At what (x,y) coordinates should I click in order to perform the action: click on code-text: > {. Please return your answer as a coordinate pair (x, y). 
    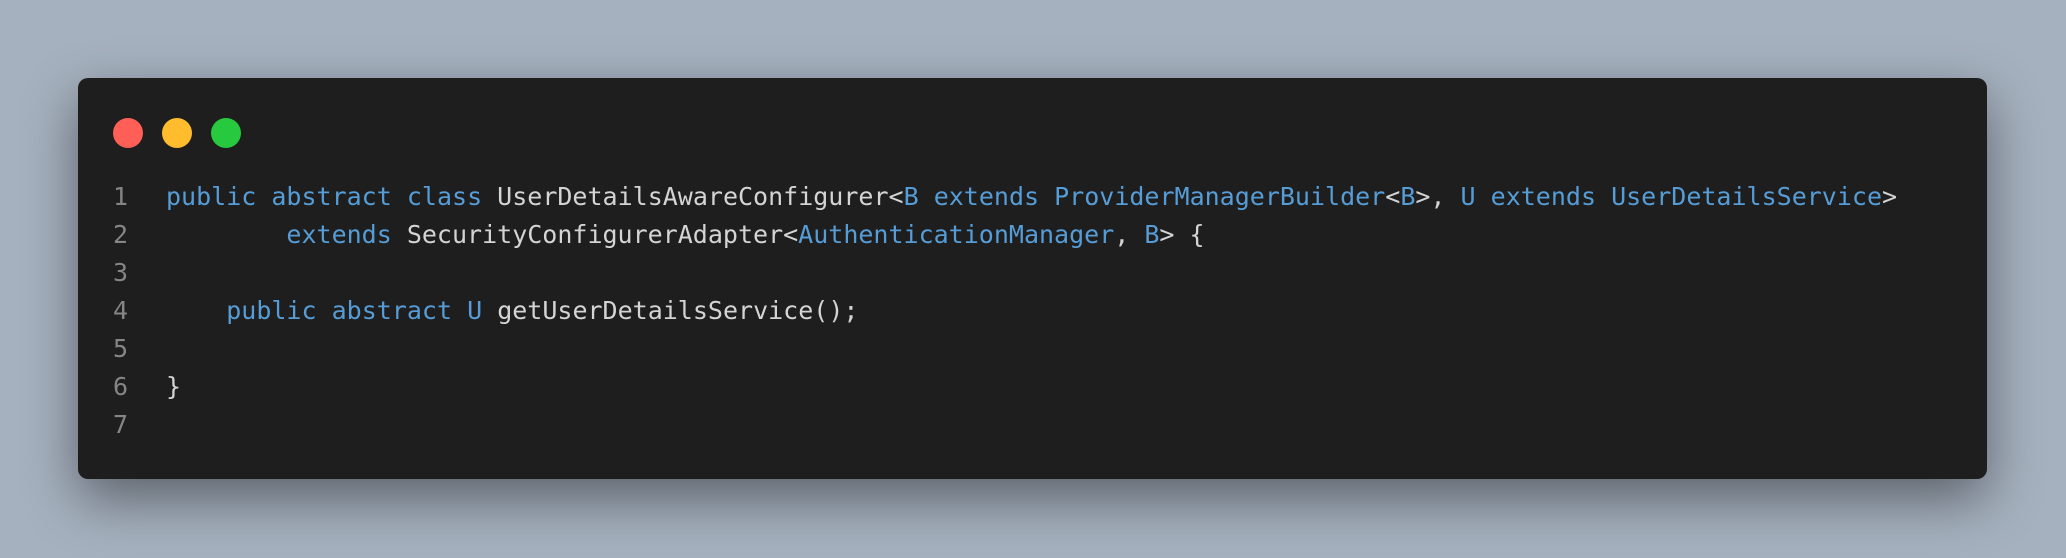
    Looking at the image, I should click on (1182, 234).